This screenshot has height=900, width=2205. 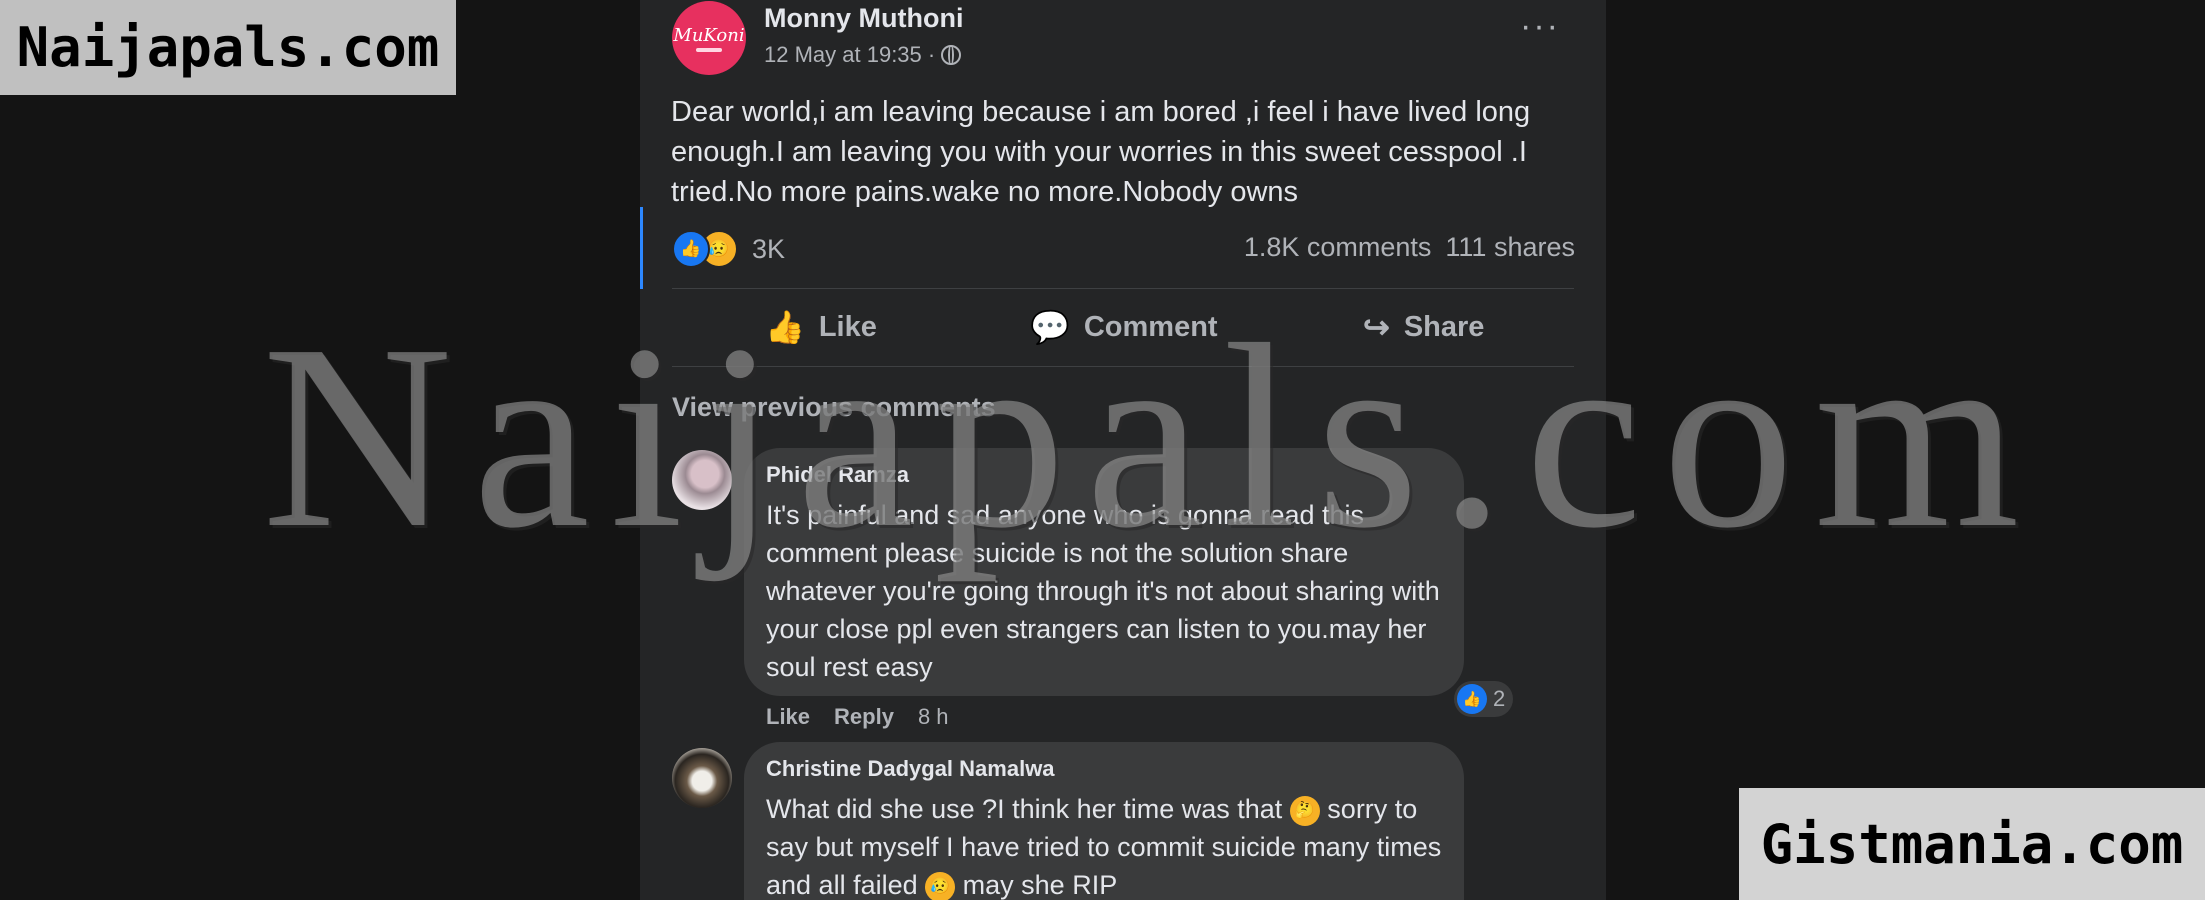 I want to click on comment-like-button: Like, so click(x=788, y=717).